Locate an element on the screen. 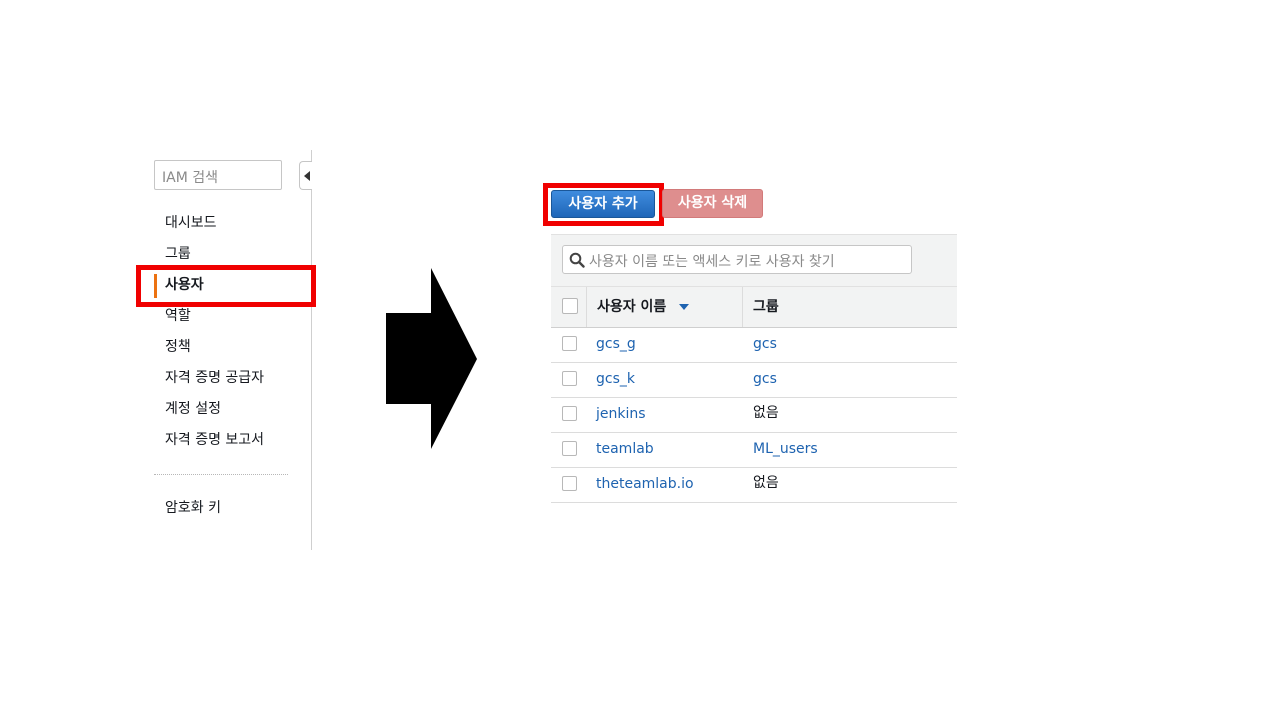 This screenshot has height=720, width=1280. caret-left-icon is located at coordinates (307, 176).